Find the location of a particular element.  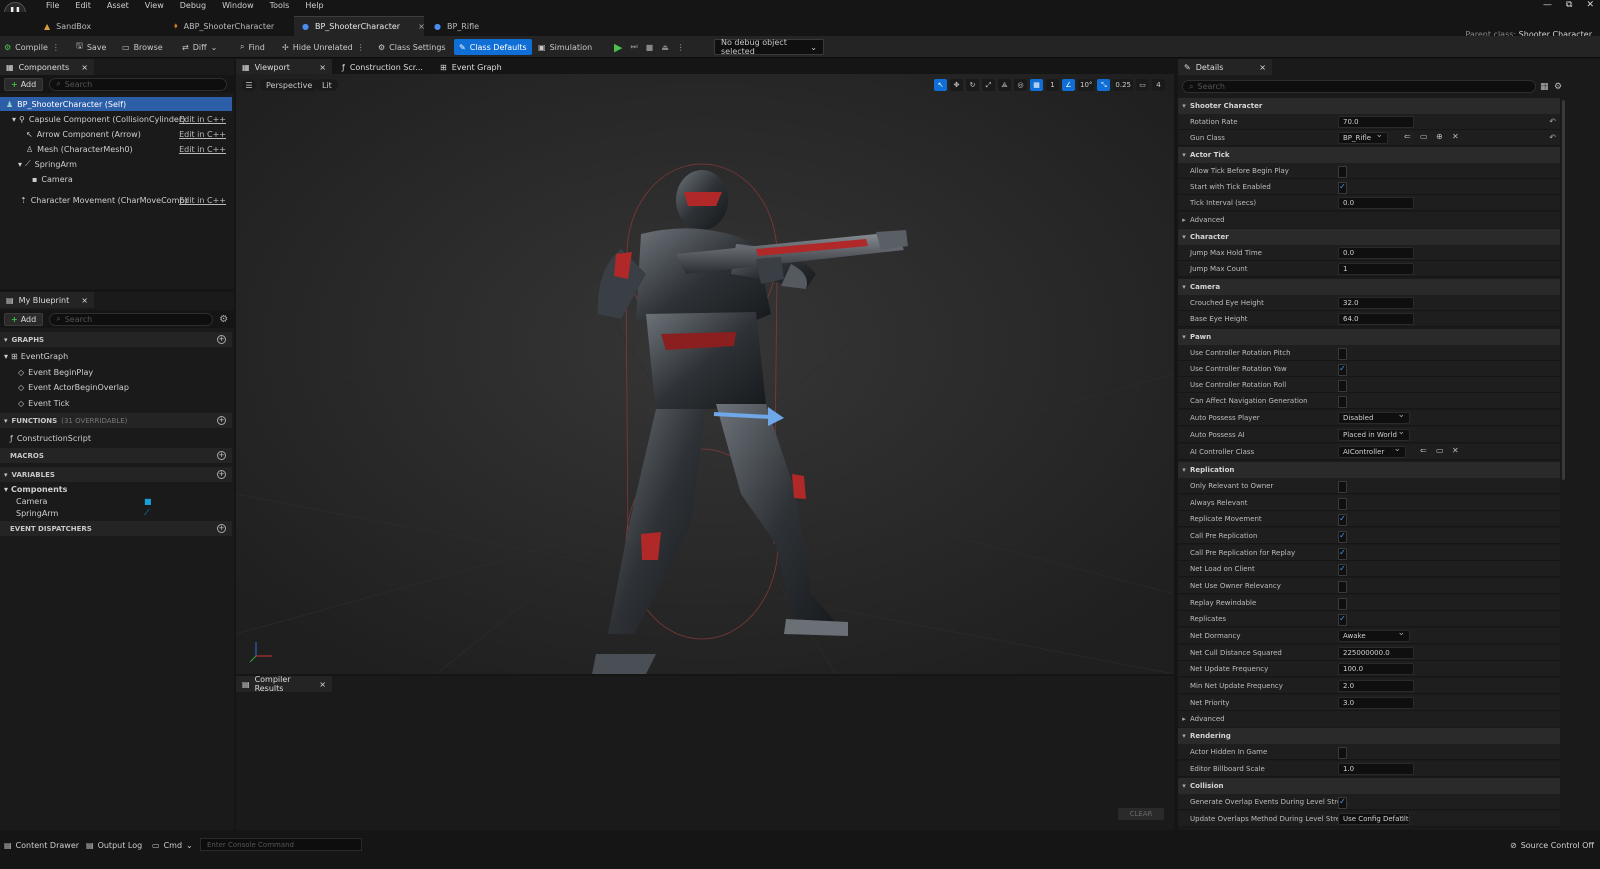

components-category: ▾ Components is located at coordinates (116, 489).